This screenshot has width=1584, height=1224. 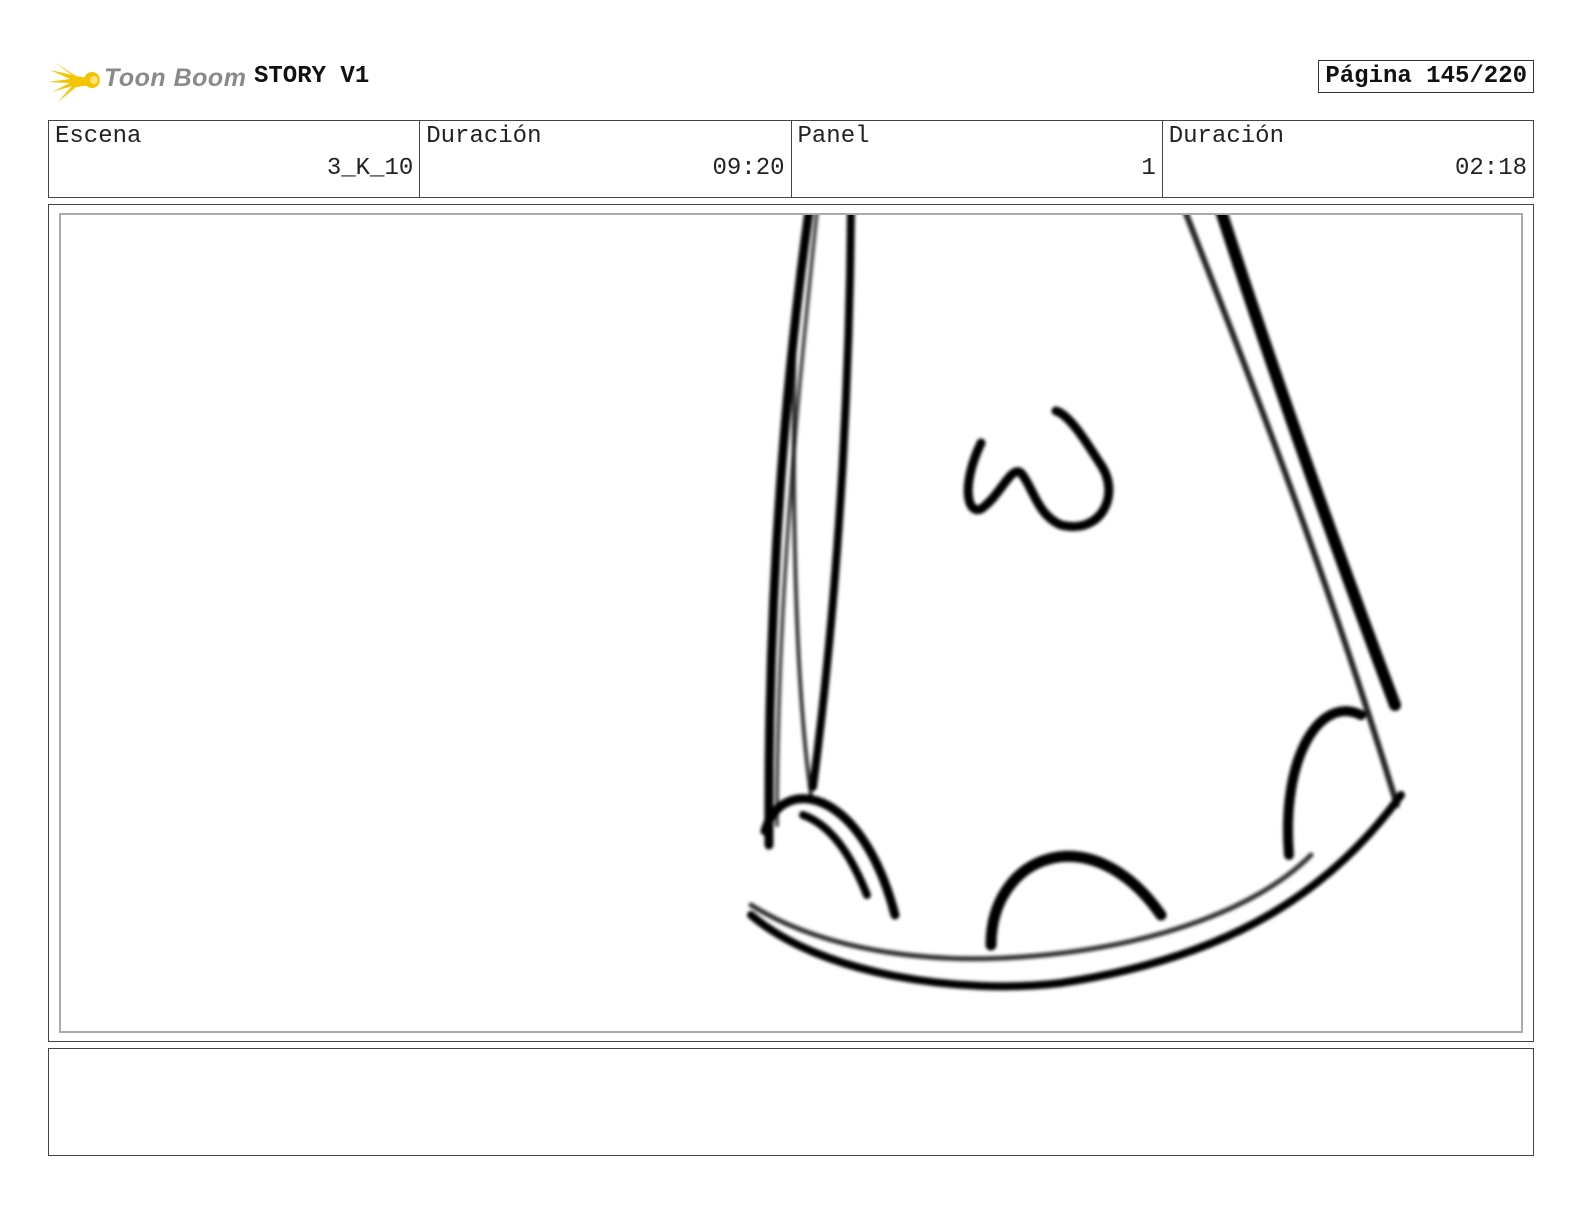 What do you see at coordinates (977, 159) in the screenshot?
I see `panel-cell: Panel 1` at bounding box center [977, 159].